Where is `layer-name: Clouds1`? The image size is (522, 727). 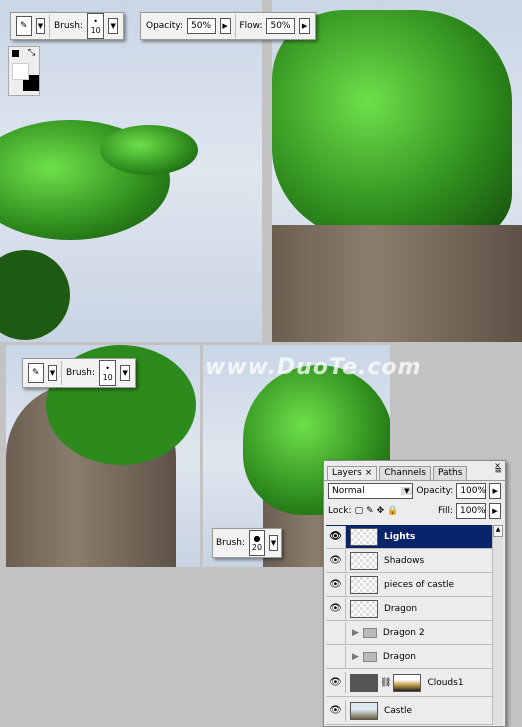 layer-name: Clouds1 is located at coordinates (445, 682).